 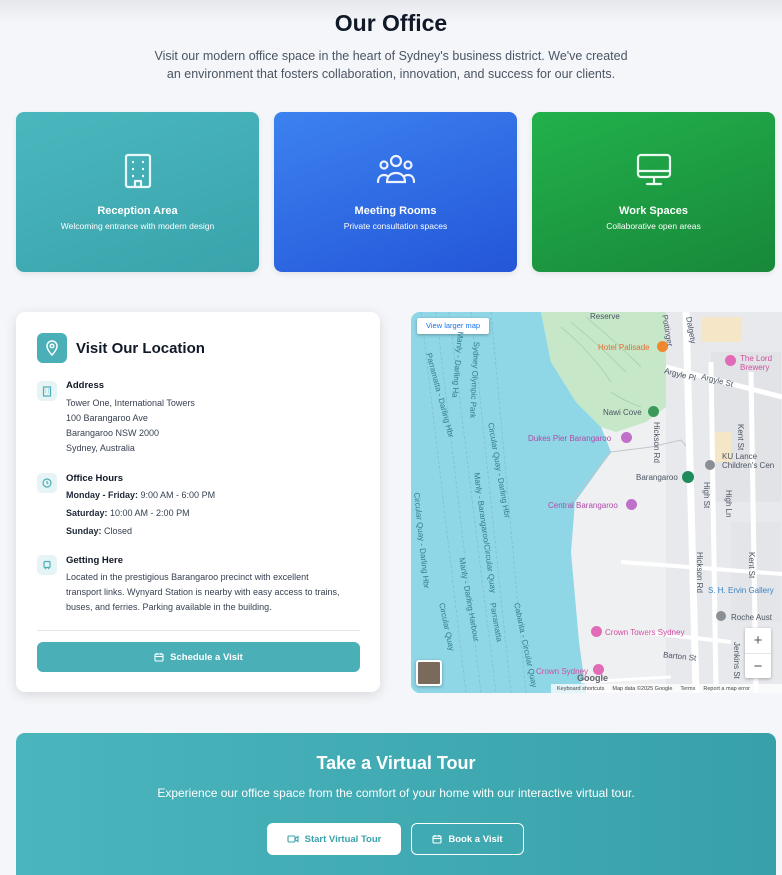 I want to click on address-label: Address, so click(x=85, y=385).